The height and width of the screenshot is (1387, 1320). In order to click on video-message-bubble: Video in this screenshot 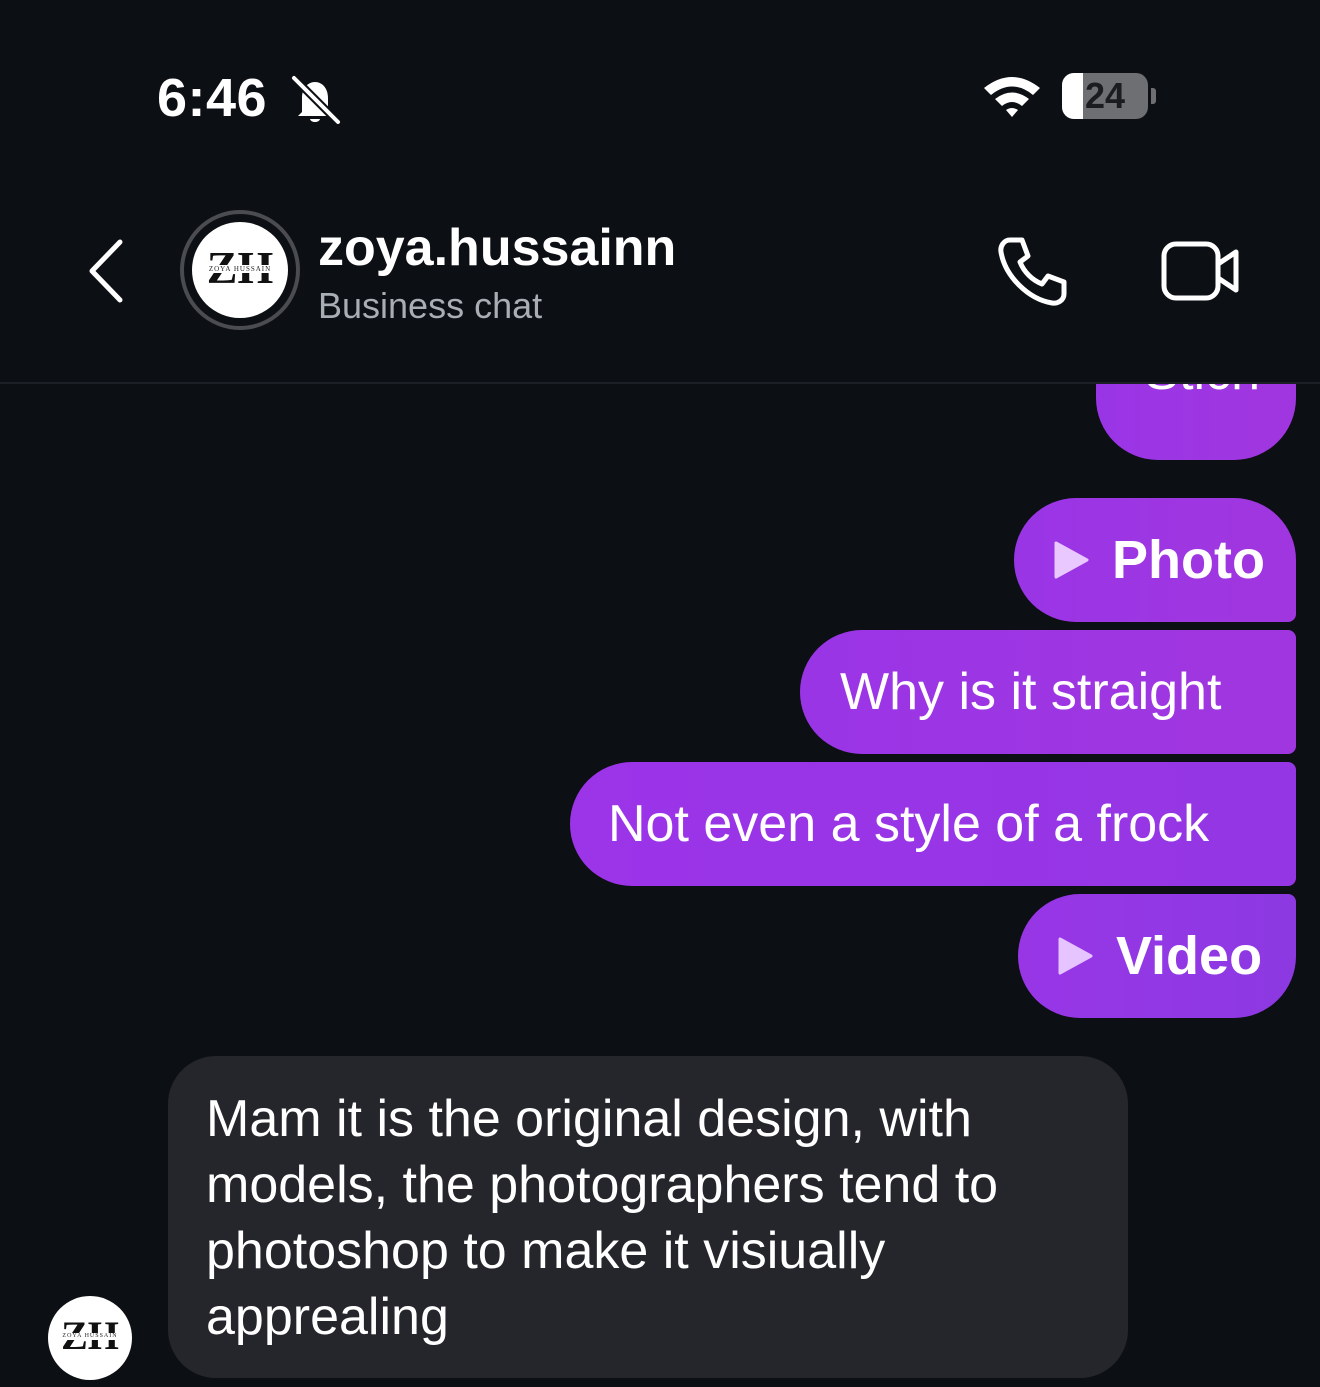, I will do `click(1157, 956)`.